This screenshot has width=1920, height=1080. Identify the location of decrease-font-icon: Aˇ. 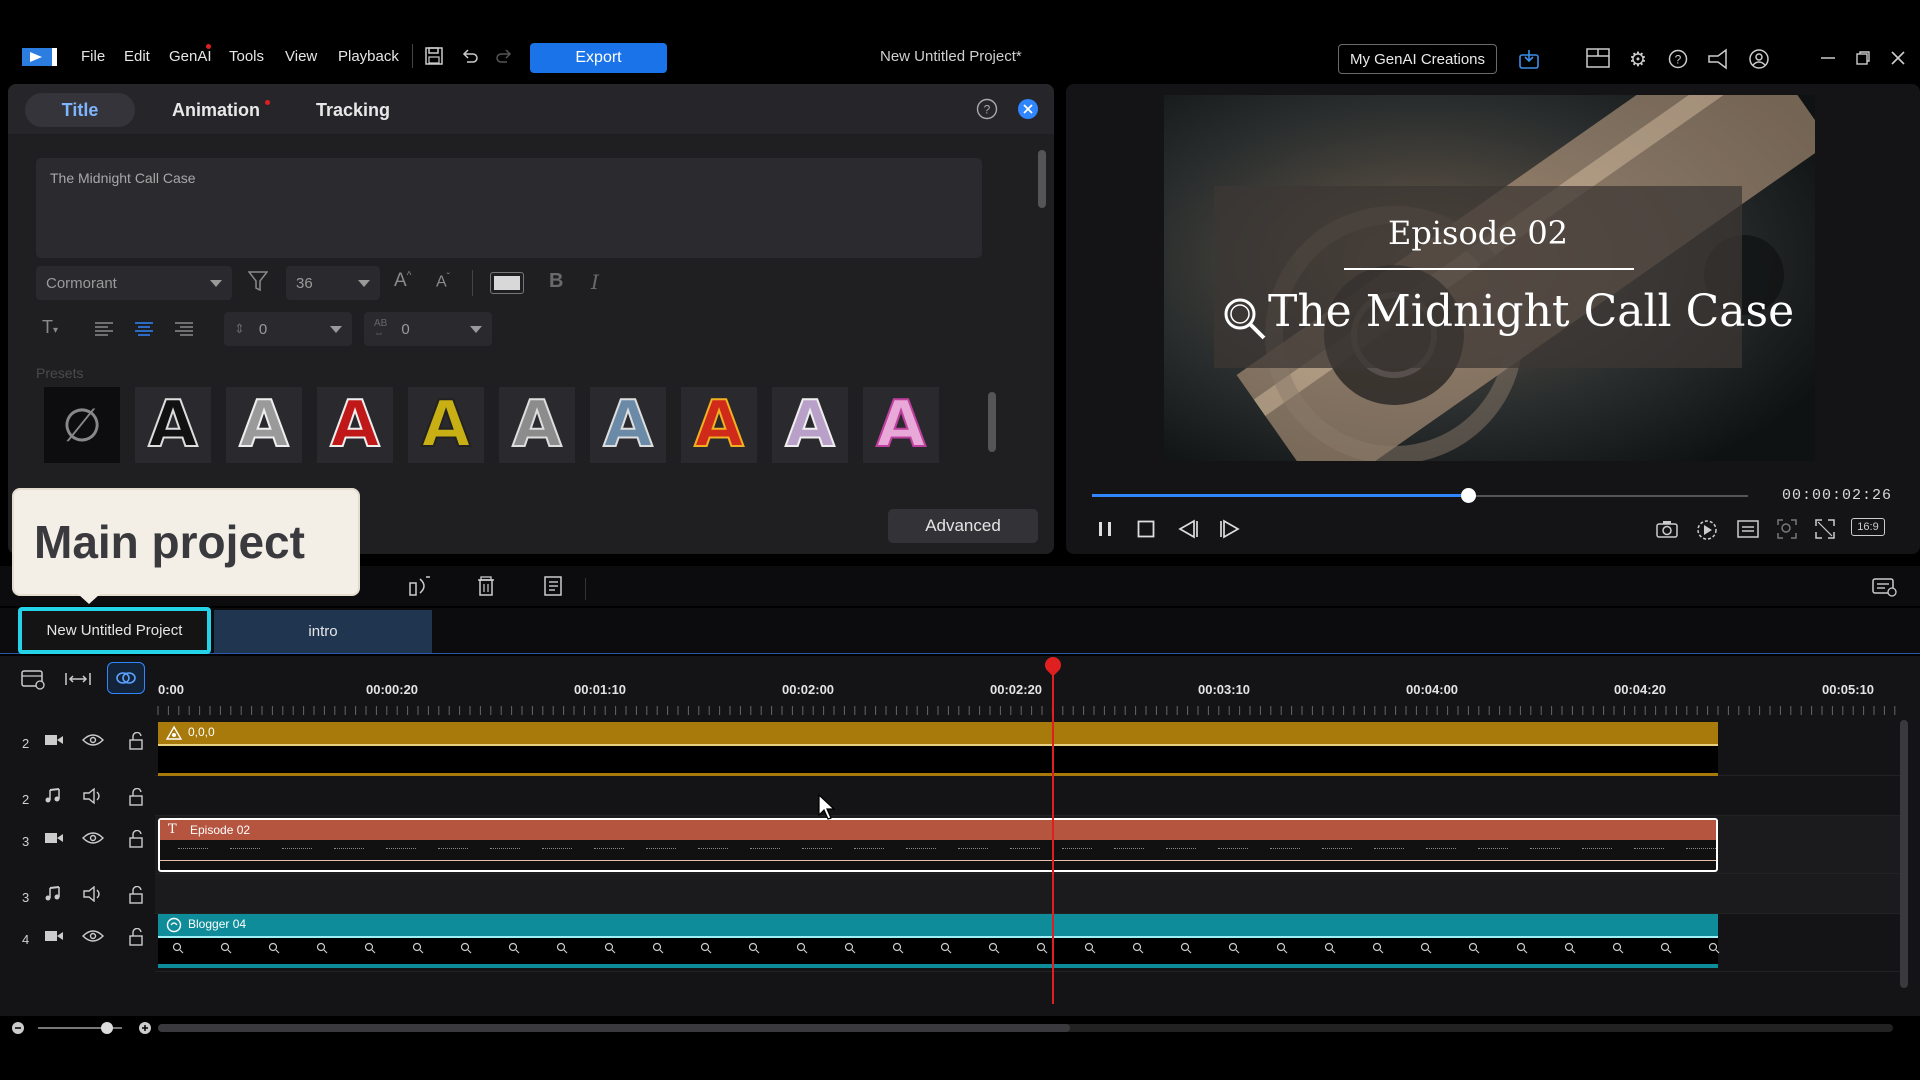
(443, 281).